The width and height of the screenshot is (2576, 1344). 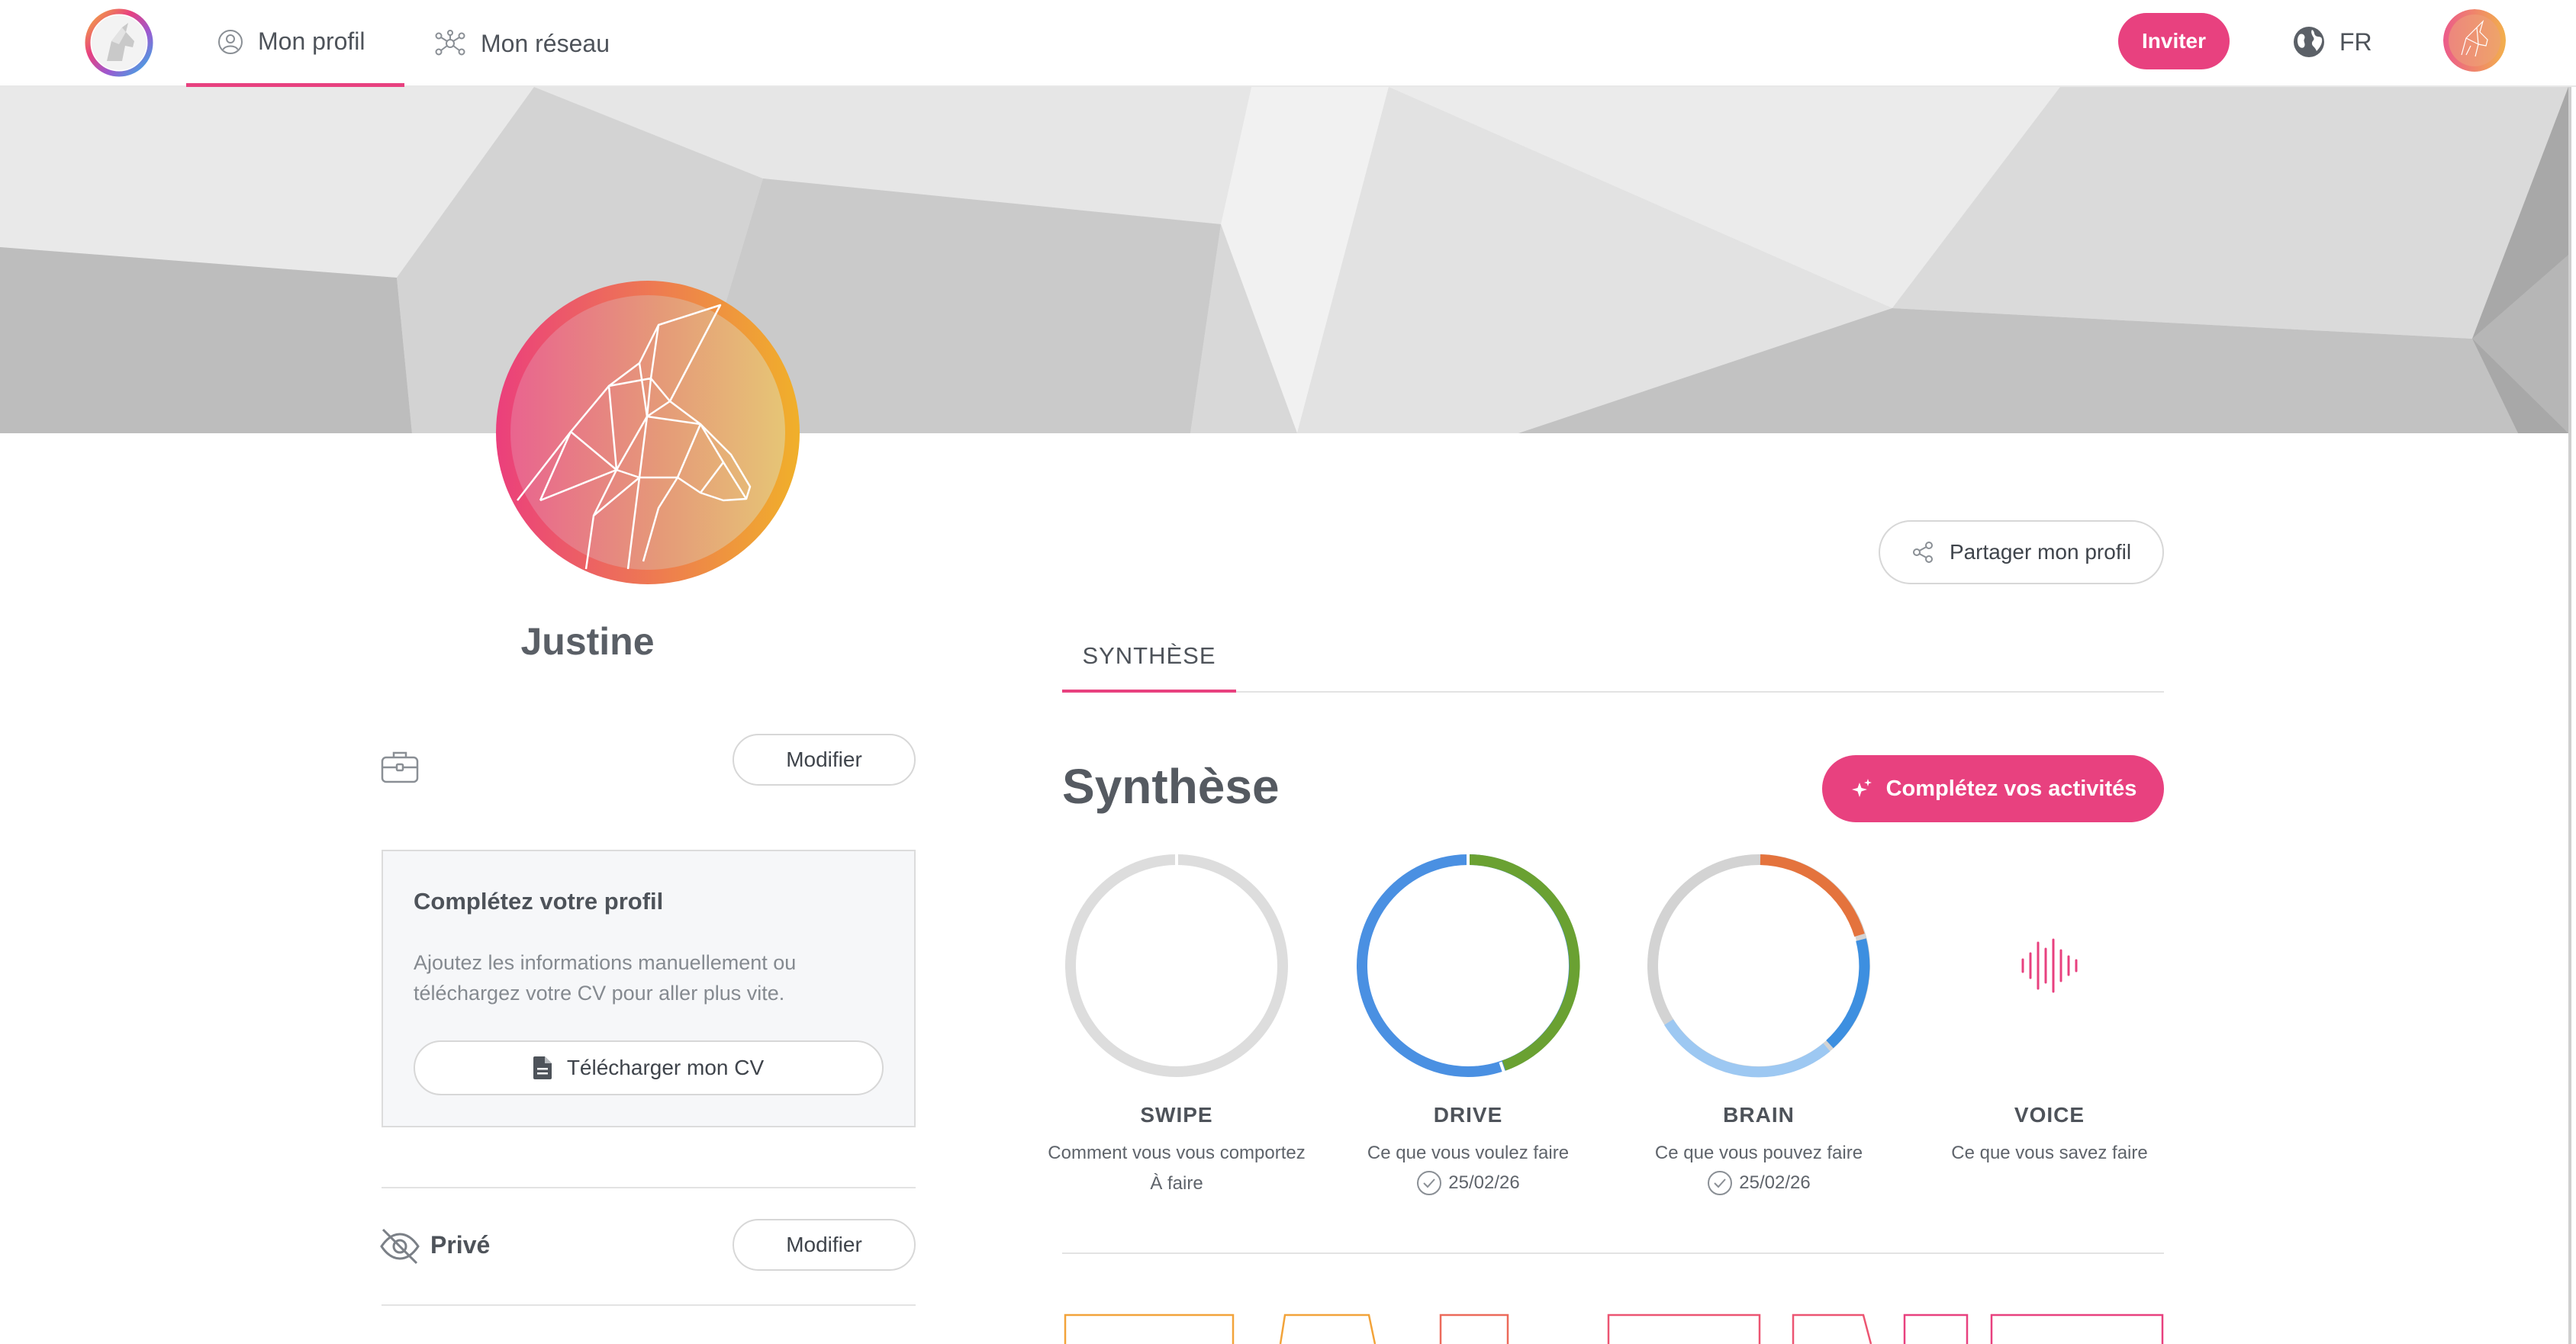 What do you see at coordinates (539, 901) in the screenshot?
I see `card-title: Complétez votre profil` at bounding box center [539, 901].